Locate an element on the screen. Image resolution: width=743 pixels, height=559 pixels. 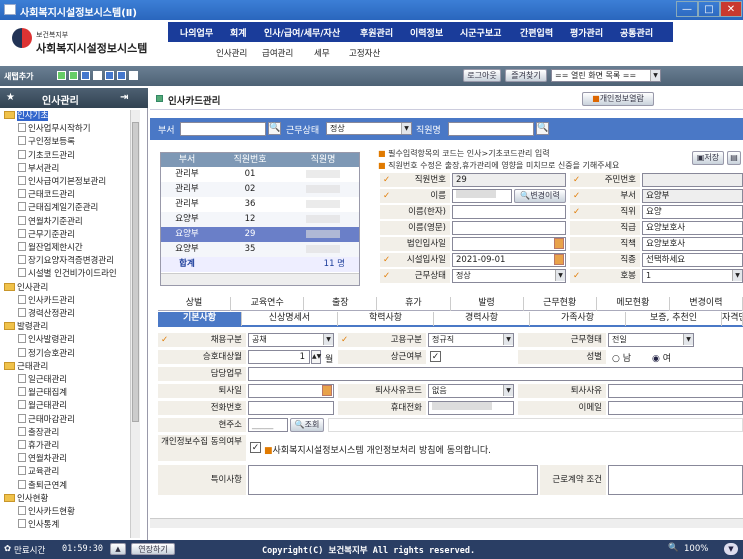
minimize-button: — is located at coordinates (687, 9).